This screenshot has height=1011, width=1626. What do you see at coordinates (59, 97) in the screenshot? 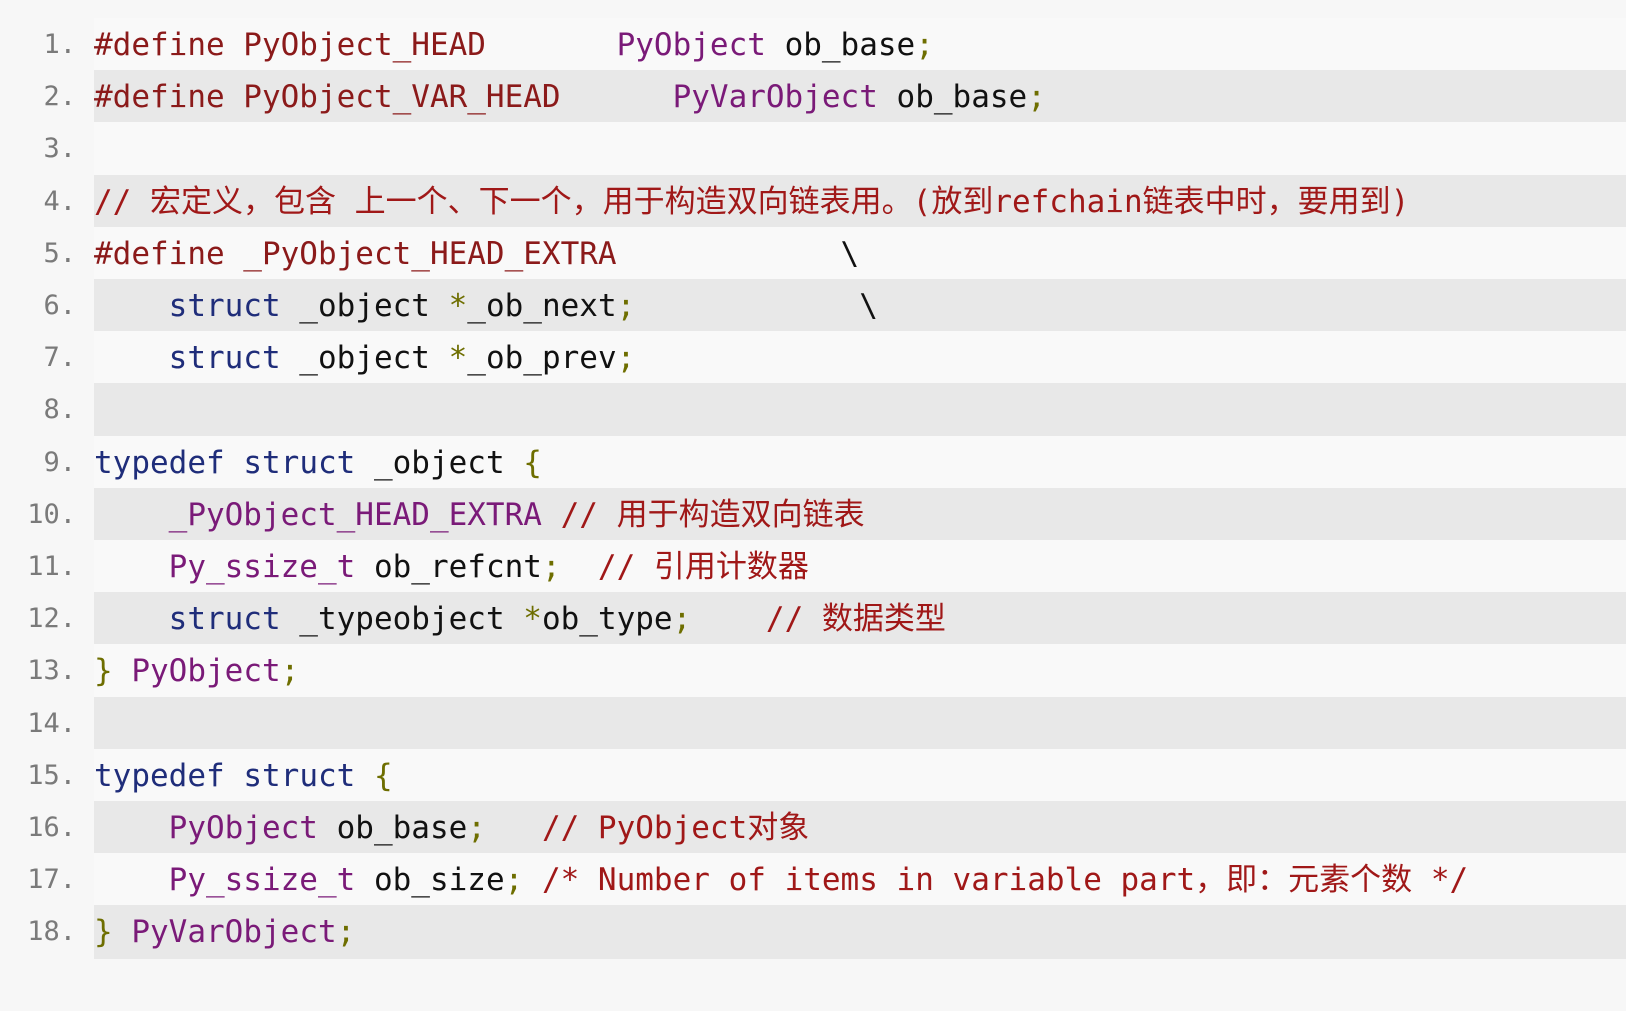
I see `line-number: 2.` at bounding box center [59, 97].